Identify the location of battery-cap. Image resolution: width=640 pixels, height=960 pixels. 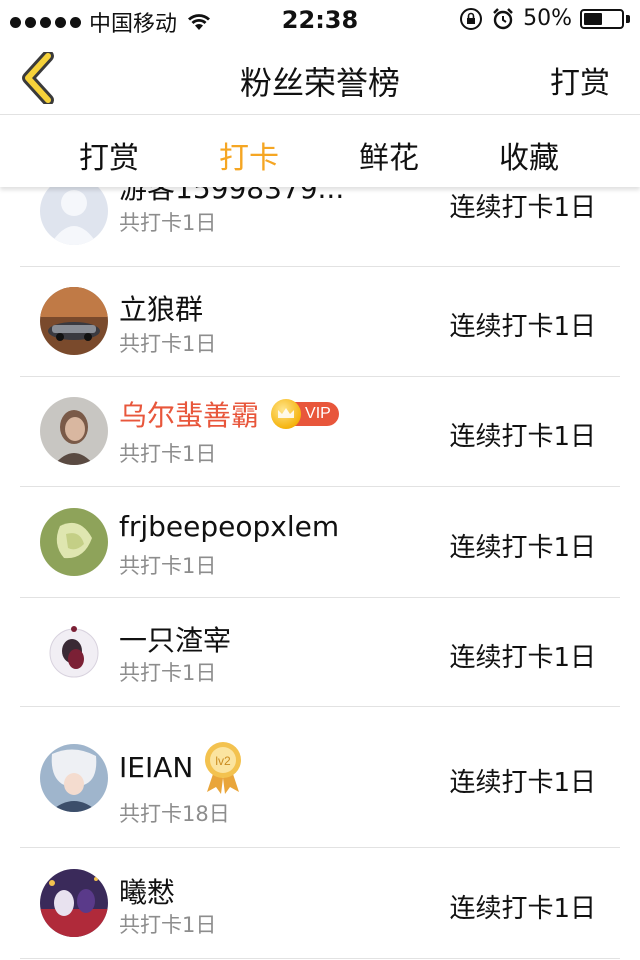
(628, 18).